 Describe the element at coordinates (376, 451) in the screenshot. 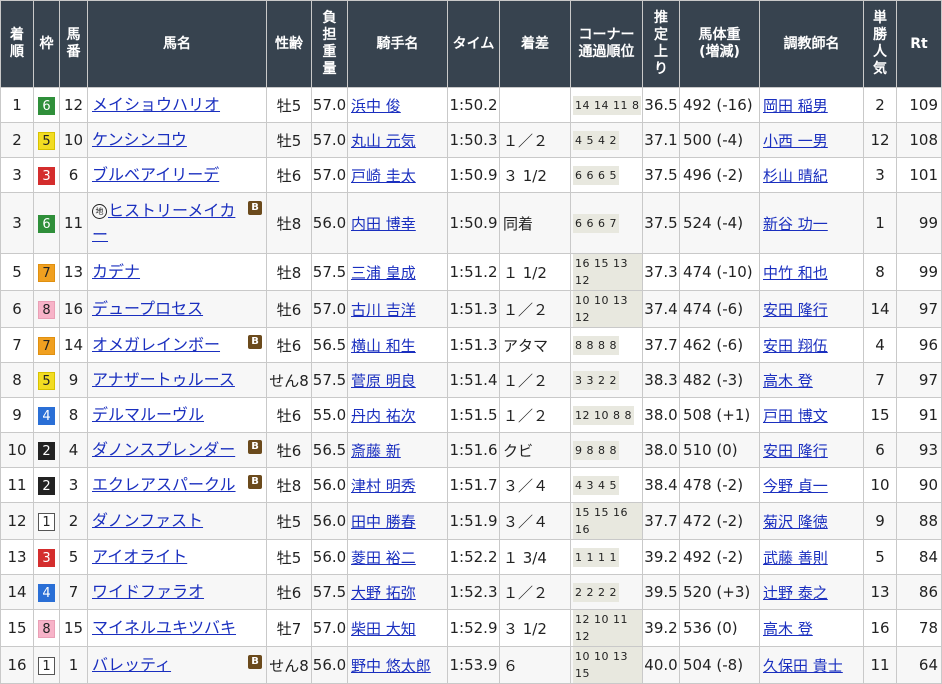

I see `jockey-link: 斎藤 新` at that location.